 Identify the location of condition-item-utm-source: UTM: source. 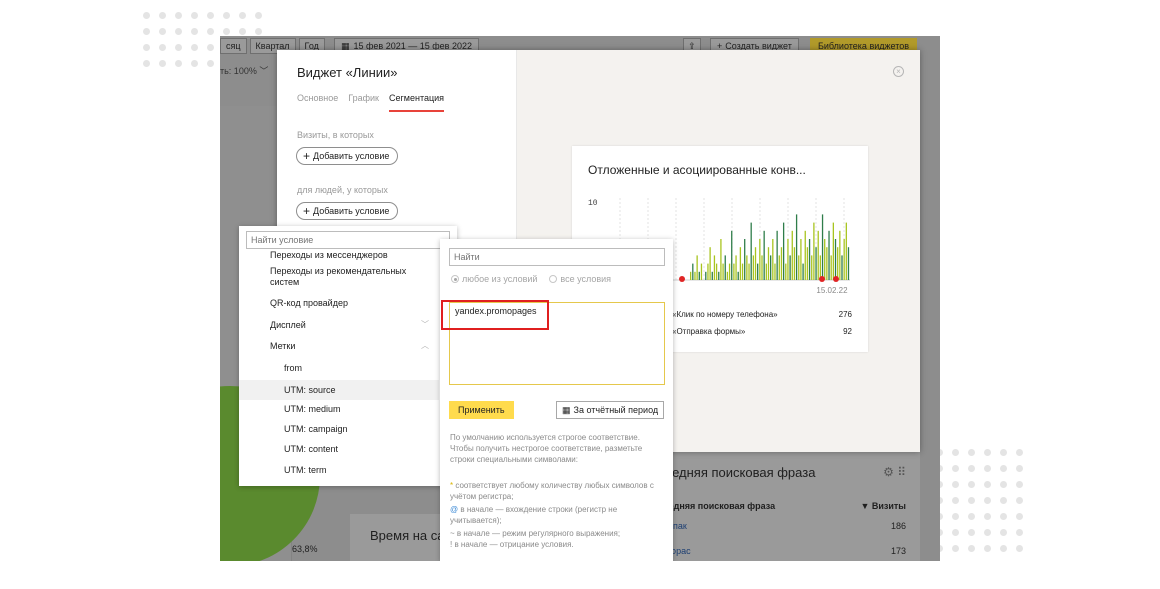
(339, 390).